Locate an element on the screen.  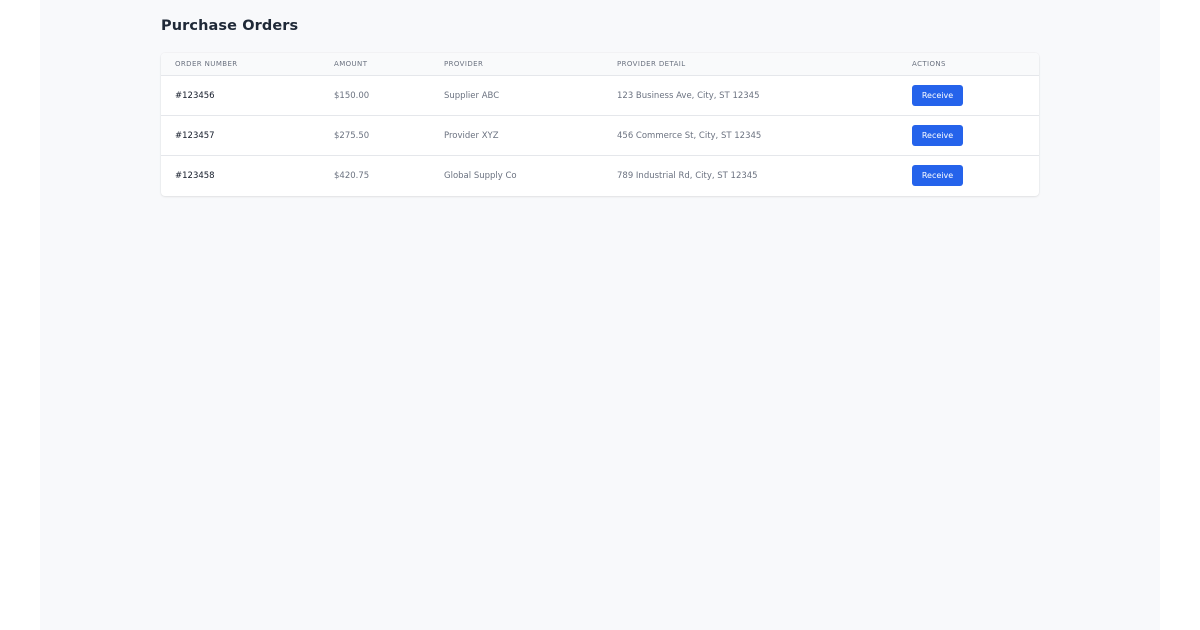
order-number-cell: #123458 is located at coordinates (195, 175).